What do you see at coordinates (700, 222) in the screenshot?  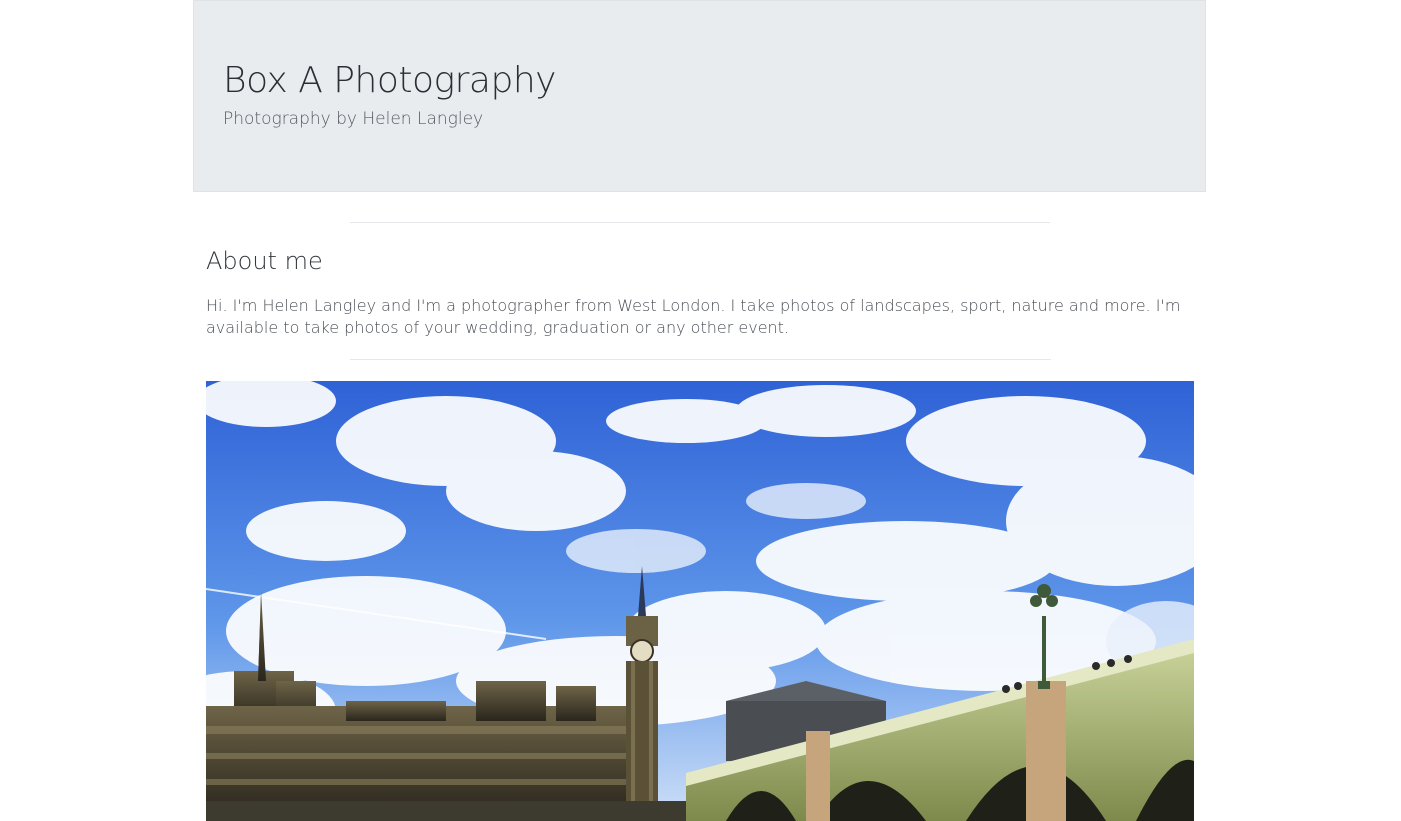 I see `divider-top` at bounding box center [700, 222].